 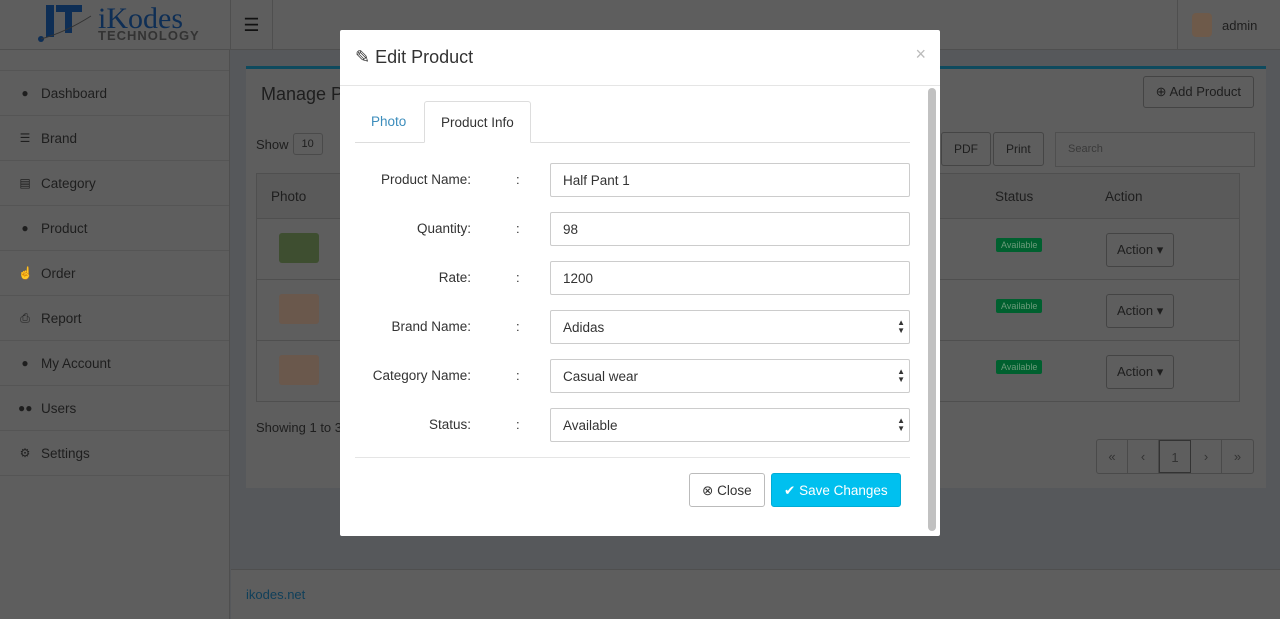 I want to click on page-title: Manage Pr, so click(x=305, y=94).